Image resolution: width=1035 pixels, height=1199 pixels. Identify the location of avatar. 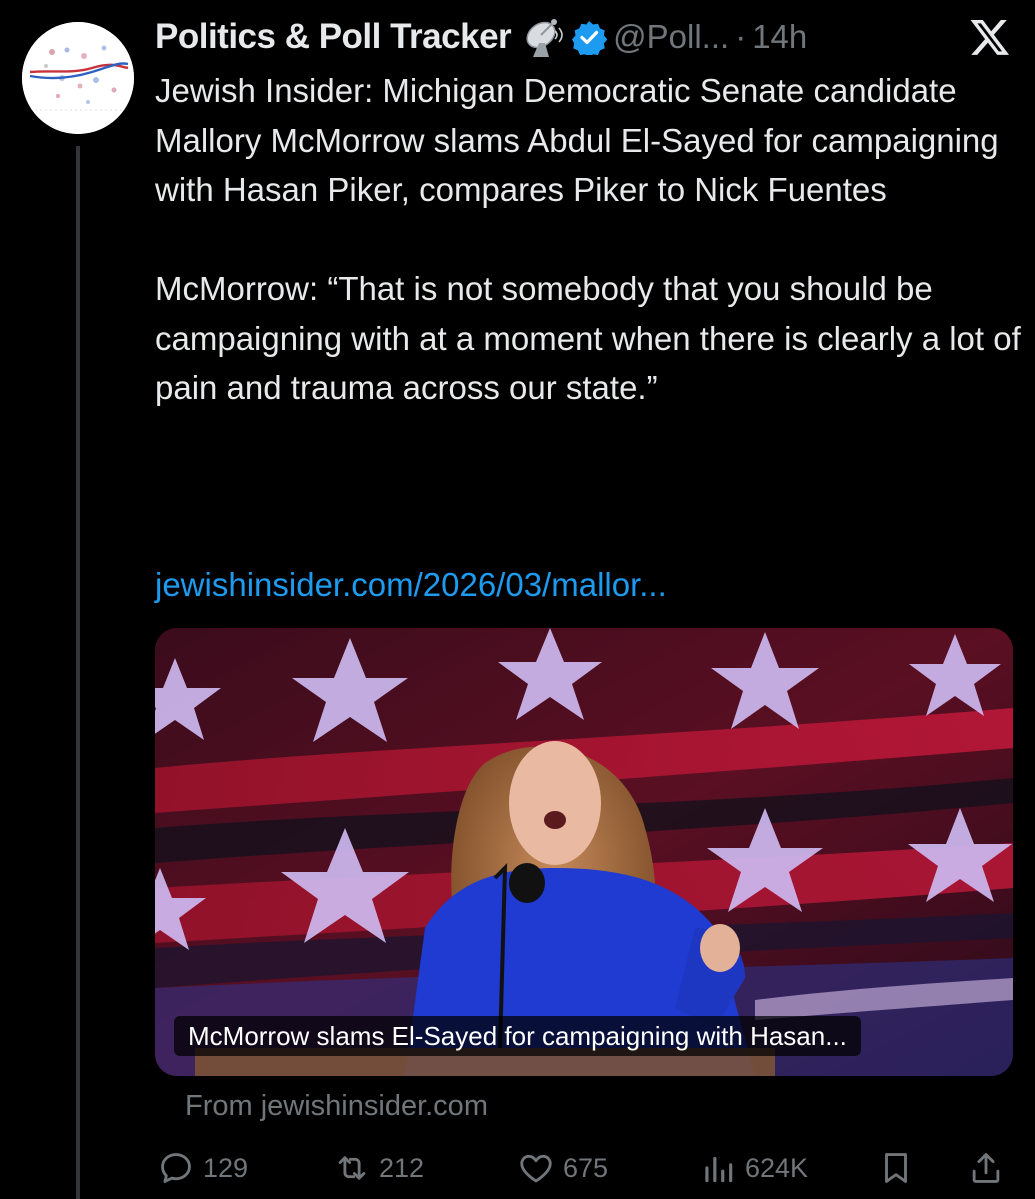
(78, 78).